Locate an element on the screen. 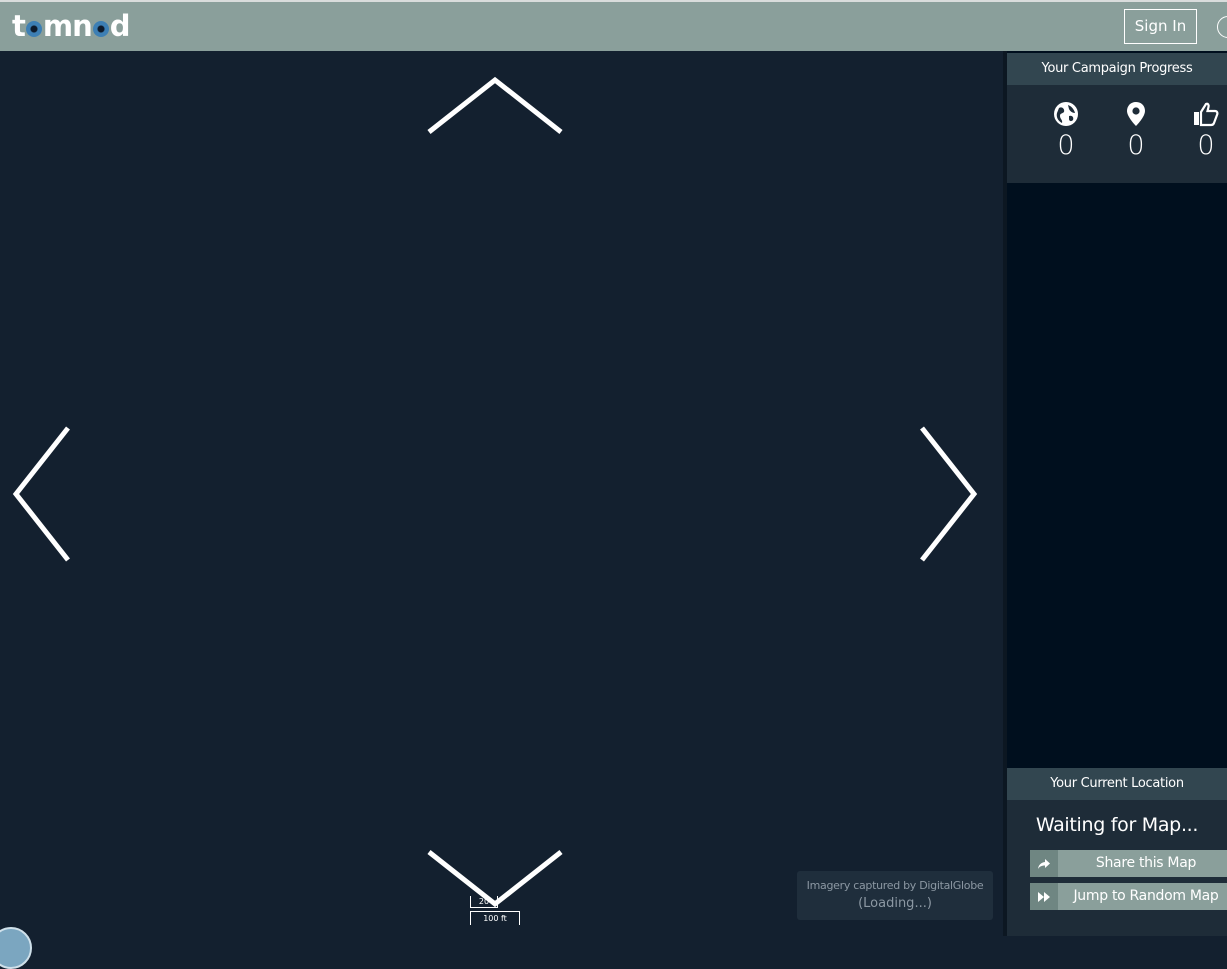  current-location-title: Your Current Location is located at coordinates (1117, 784).